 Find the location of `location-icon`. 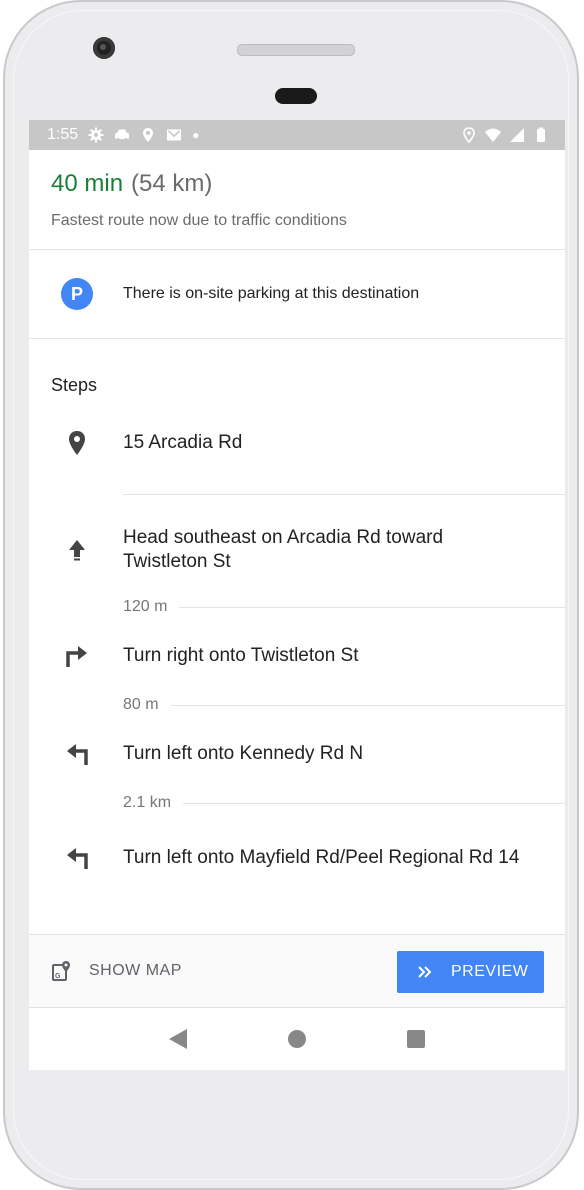

location-icon is located at coordinates (469, 135).